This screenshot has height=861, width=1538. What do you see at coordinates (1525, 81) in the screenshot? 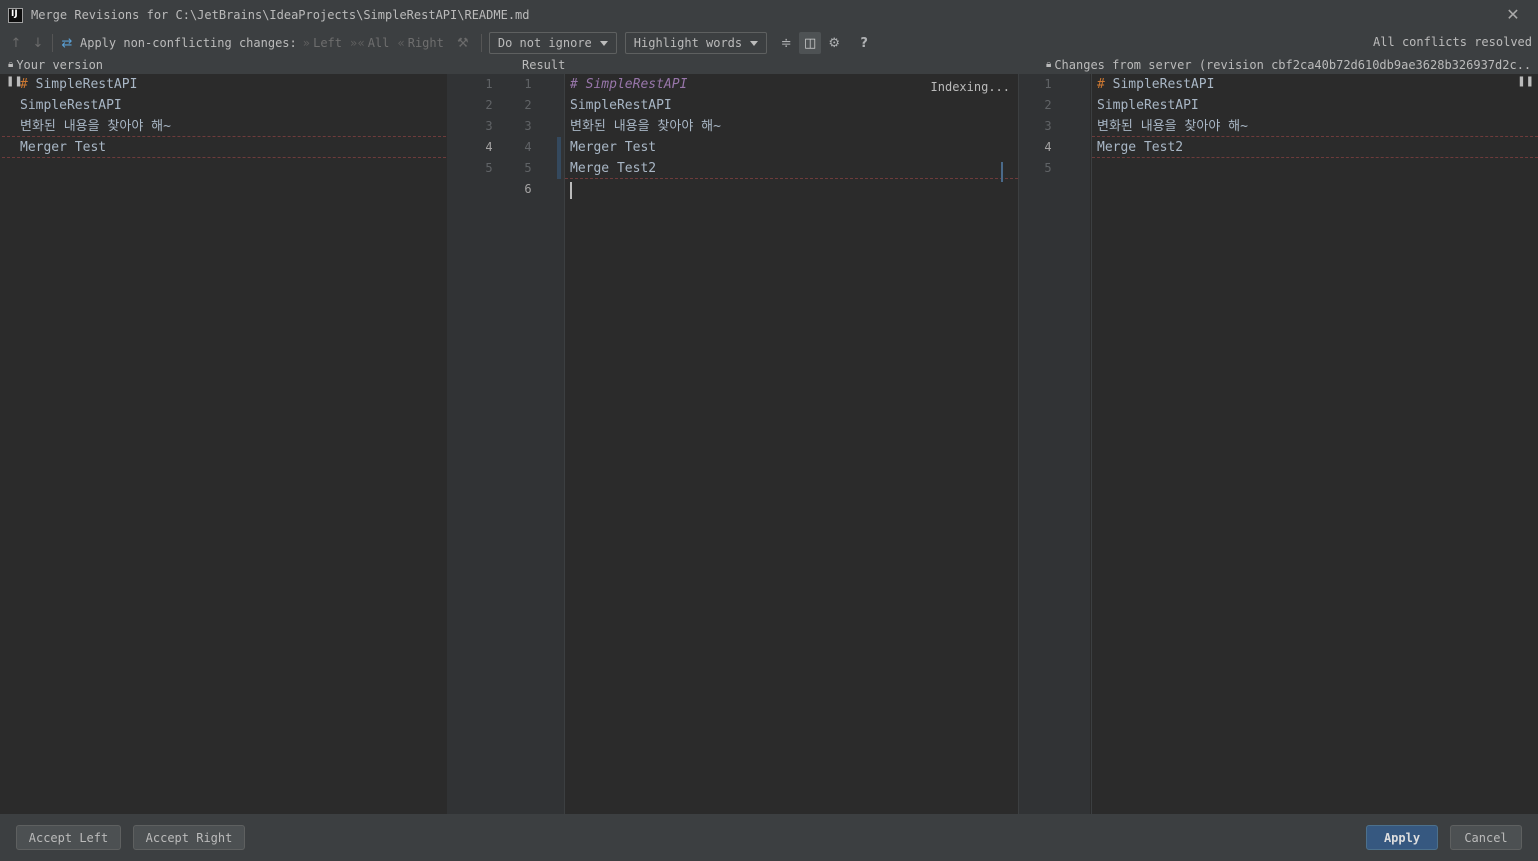
I see `pause-icon: ❚❚` at bounding box center [1525, 81].